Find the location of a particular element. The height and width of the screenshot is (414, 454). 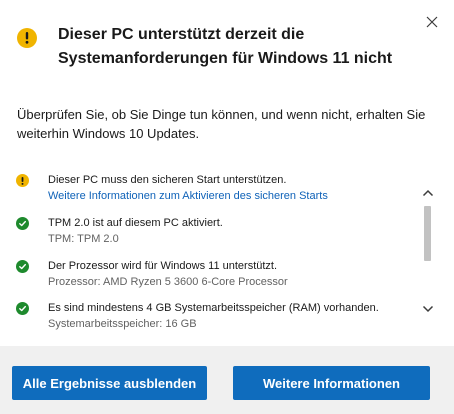

results-scrollbar is located at coordinates (428, 250).